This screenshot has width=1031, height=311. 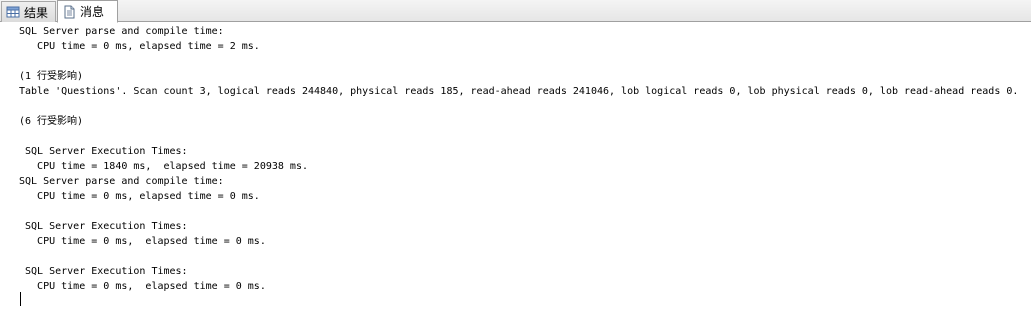 I want to click on tab-results-label: 结果, so click(x=36, y=12).